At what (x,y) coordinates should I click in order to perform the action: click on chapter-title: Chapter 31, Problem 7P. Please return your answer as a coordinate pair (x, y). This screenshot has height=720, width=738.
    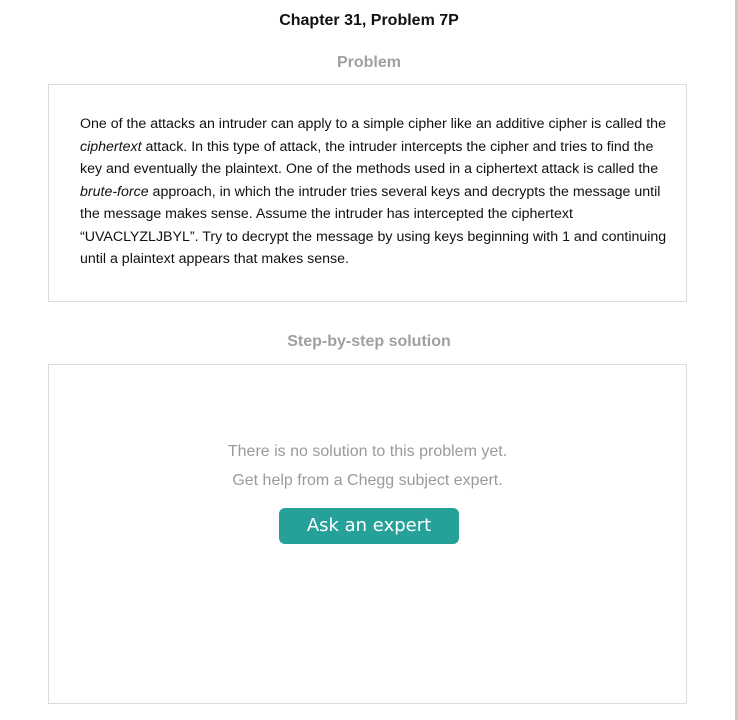
    Looking at the image, I should click on (369, 20).